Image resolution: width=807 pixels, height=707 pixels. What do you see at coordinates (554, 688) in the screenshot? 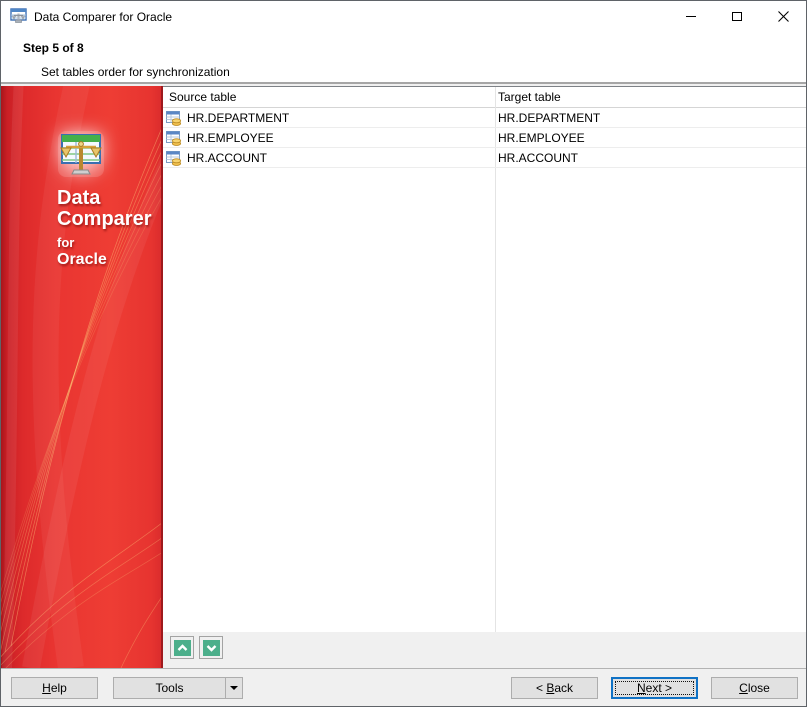
I see `back-button: < Back` at bounding box center [554, 688].